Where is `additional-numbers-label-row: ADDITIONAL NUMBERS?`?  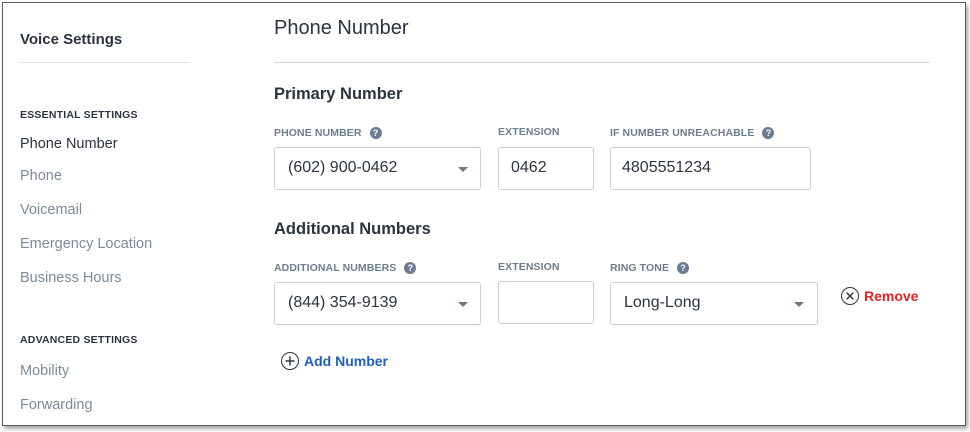 additional-numbers-label-row: ADDITIONAL NUMBERS? is located at coordinates (345, 267).